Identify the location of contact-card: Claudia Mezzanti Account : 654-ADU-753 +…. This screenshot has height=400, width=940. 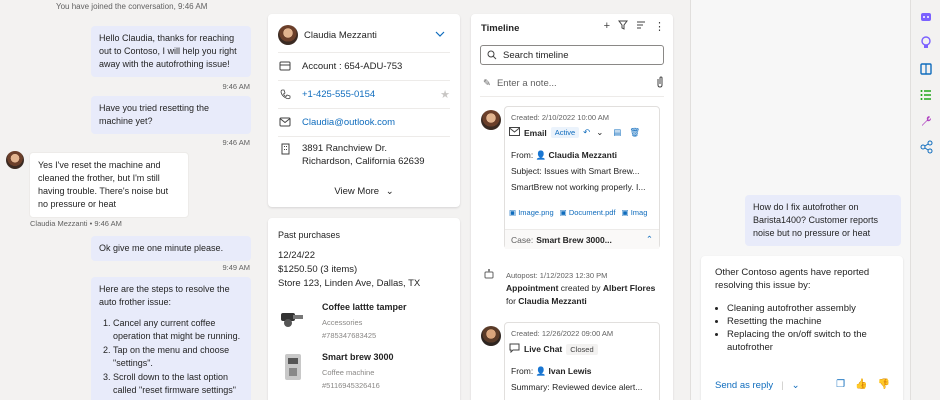
(364, 110).